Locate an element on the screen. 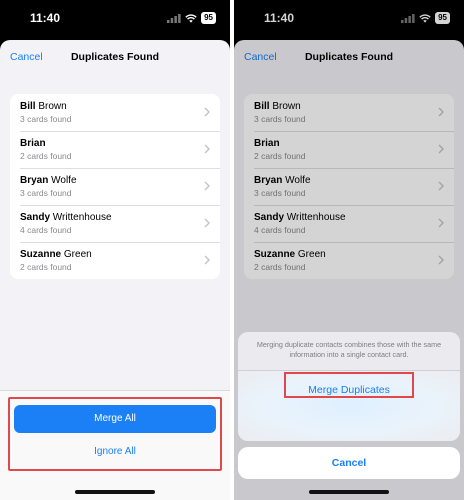  page-title: Duplicates Found is located at coordinates (115, 57).